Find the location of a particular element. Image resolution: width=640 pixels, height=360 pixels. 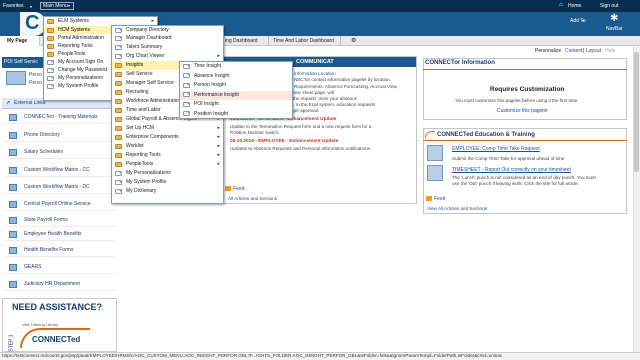

customize-pagelet-link: Customize this pagelet is located at coordinates (522, 111).